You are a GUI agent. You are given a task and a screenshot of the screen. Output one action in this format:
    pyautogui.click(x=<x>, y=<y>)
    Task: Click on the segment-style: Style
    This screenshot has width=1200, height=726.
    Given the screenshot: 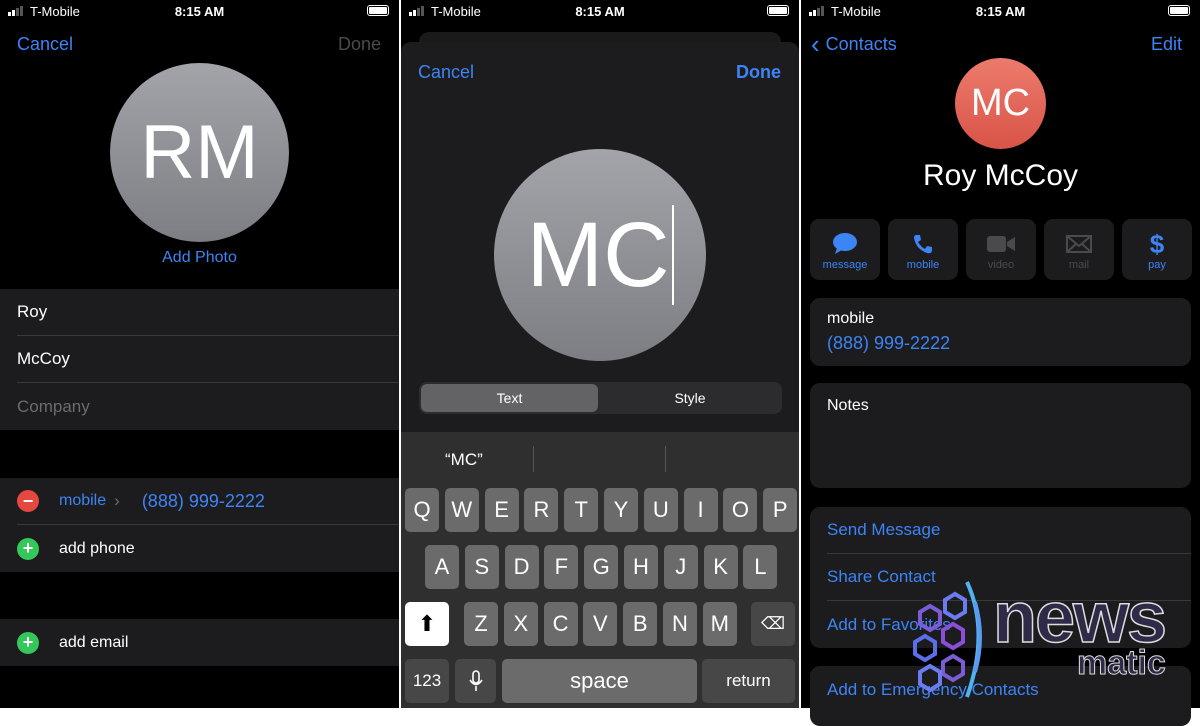 What is the action you would take?
    pyautogui.click(x=690, y=398)
    